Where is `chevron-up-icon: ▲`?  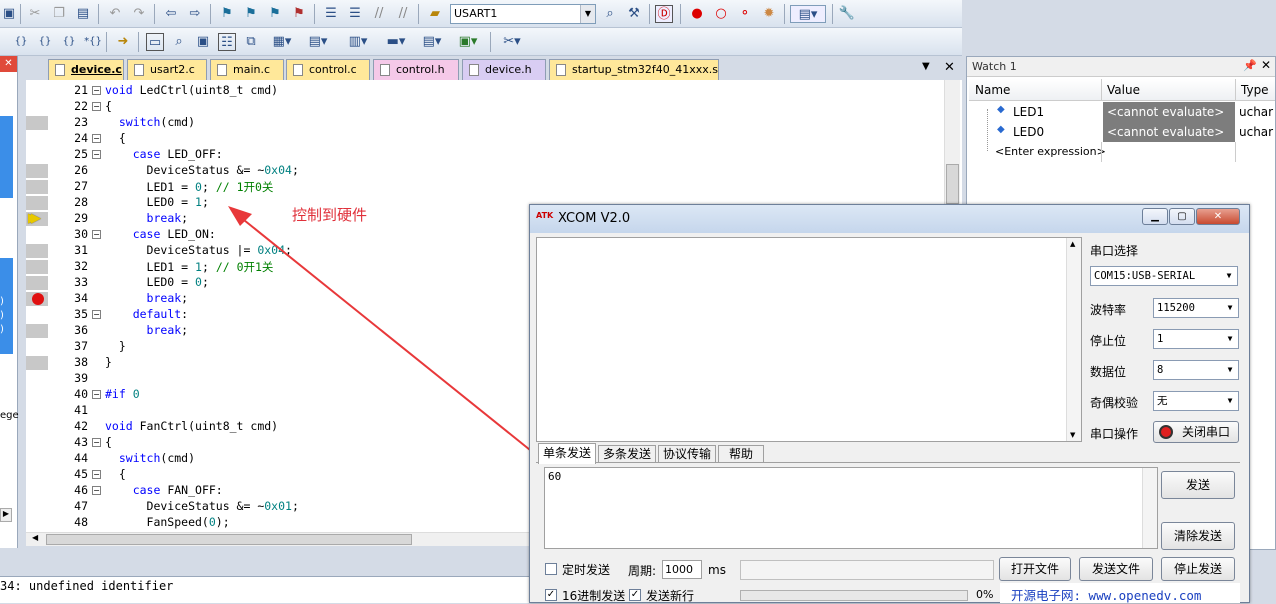
chevron-up-icon: ▲ is located at coordinates (1072, 244).